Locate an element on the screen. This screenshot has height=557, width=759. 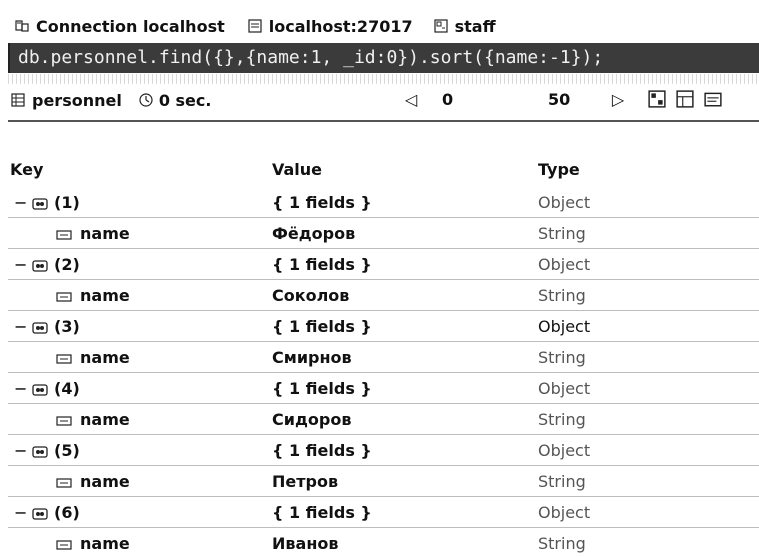
row-key: (1) is located at coordinates (67, 202).